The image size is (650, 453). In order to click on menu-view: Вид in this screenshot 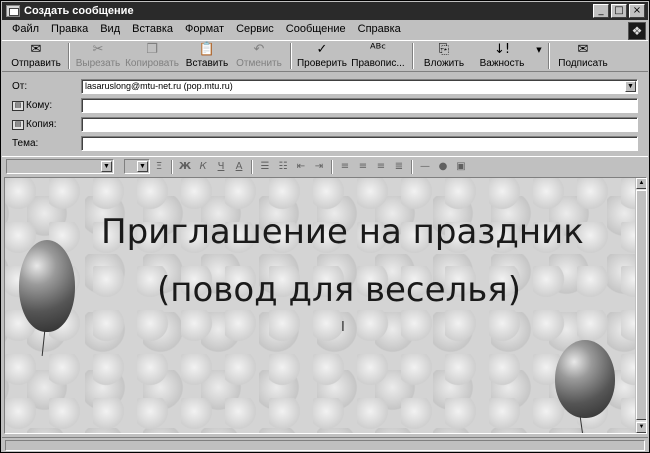, I will do `click(110, 29)`.